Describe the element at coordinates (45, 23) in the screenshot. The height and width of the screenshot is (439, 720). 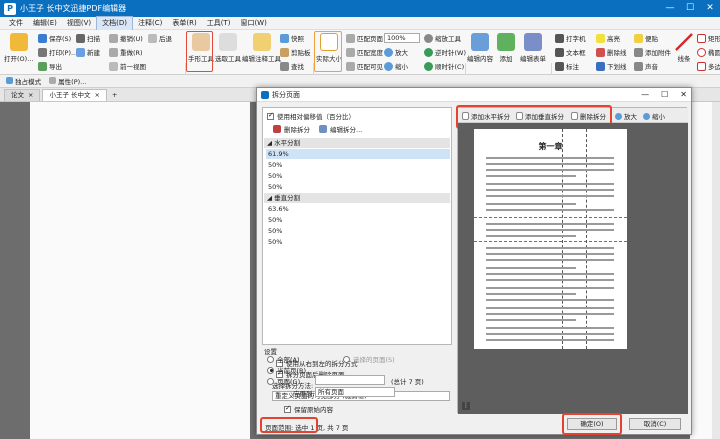
I see `menu-edit: 编辑(E)` at that location.